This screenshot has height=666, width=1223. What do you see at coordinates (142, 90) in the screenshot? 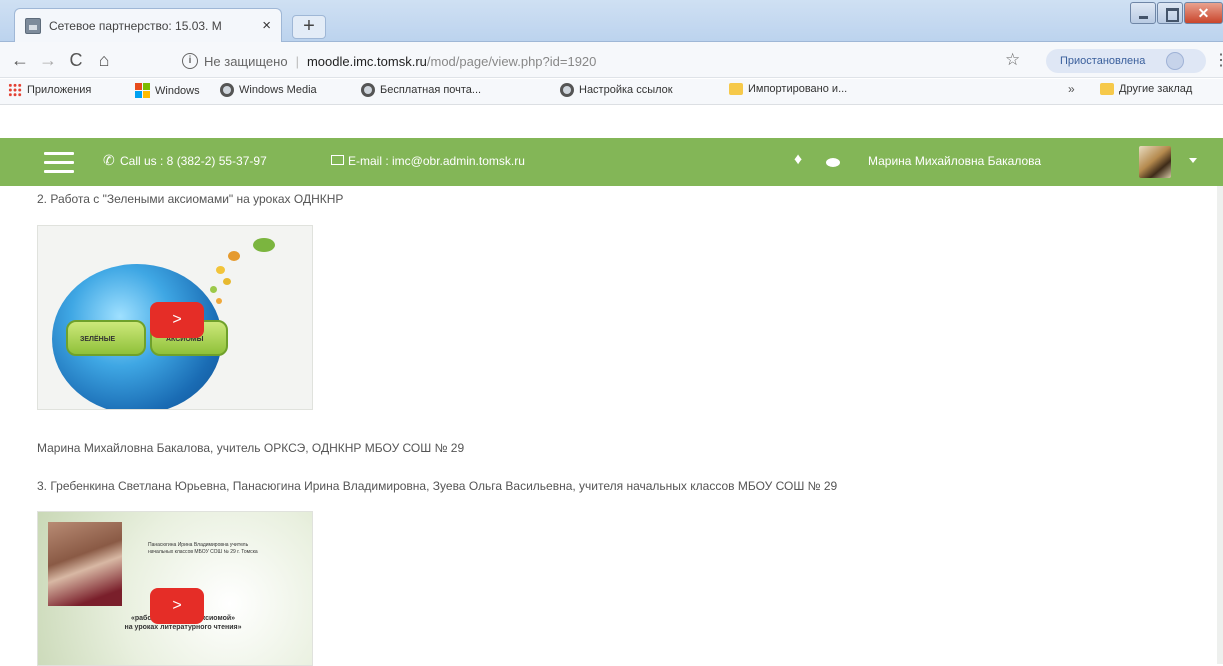
I see `windows-icon` at bounding box center [142, 90].